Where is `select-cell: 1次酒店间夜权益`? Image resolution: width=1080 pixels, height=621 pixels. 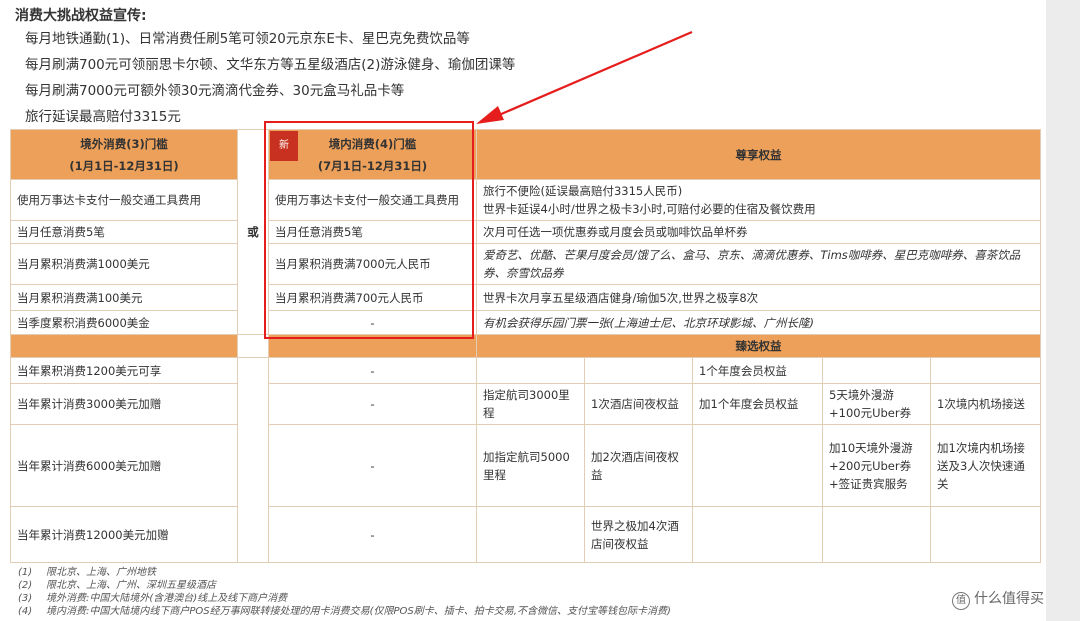
select-cell: 1次酒店间夜权益 is located at coordinates (638, 404).